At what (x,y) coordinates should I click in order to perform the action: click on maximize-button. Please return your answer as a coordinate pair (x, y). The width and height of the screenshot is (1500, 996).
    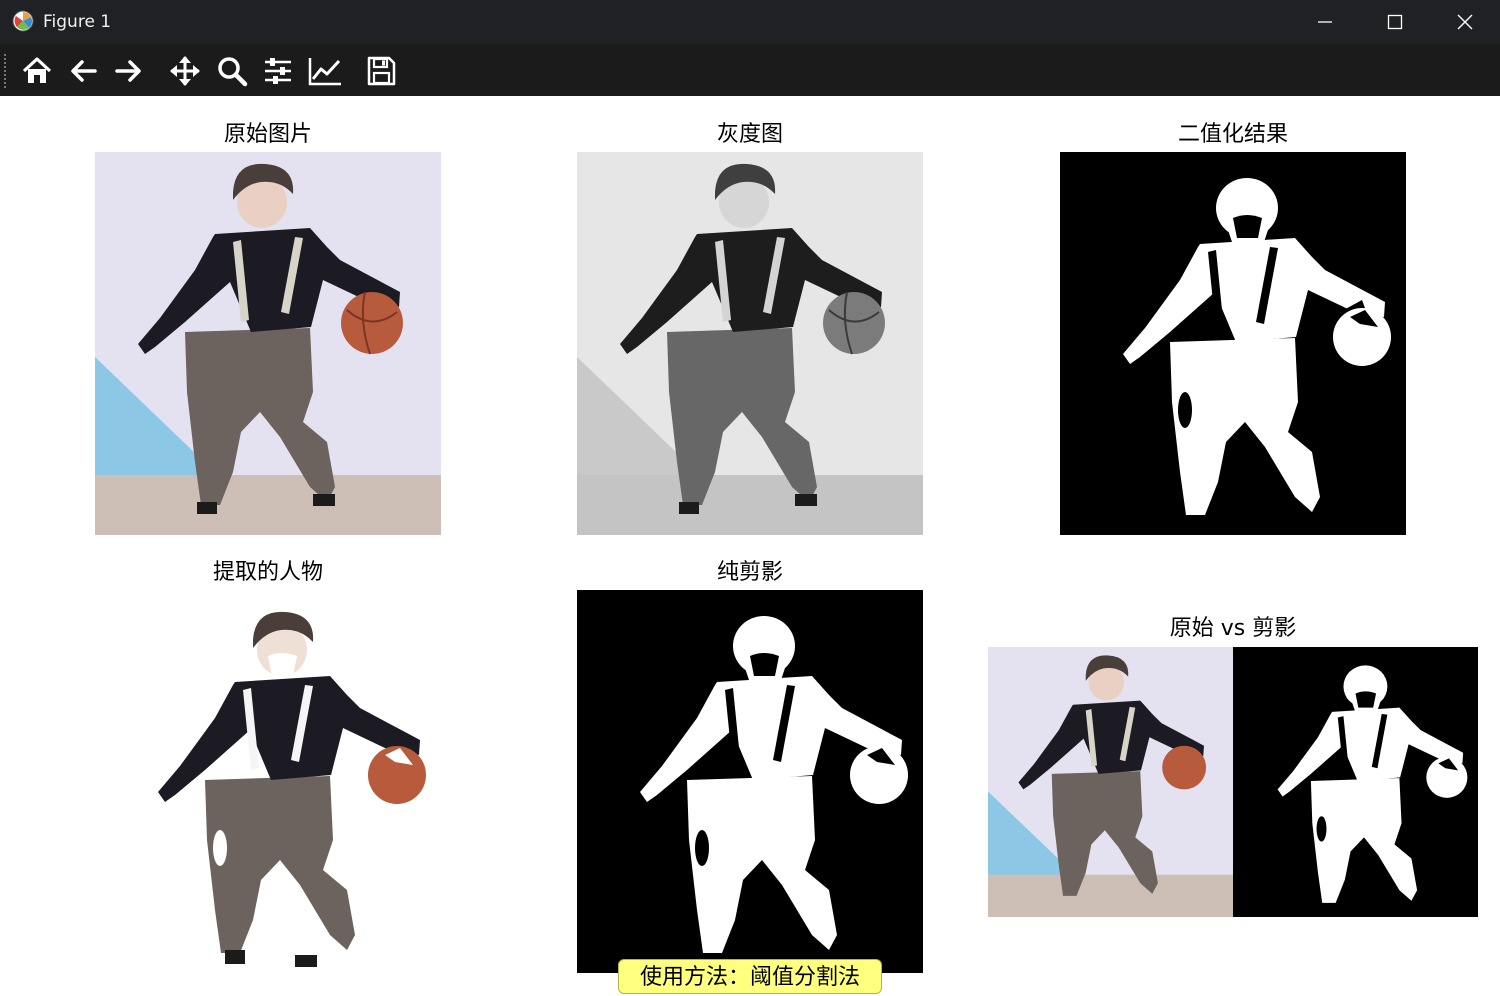
    Looking at the image, I should click on (1395, 22).